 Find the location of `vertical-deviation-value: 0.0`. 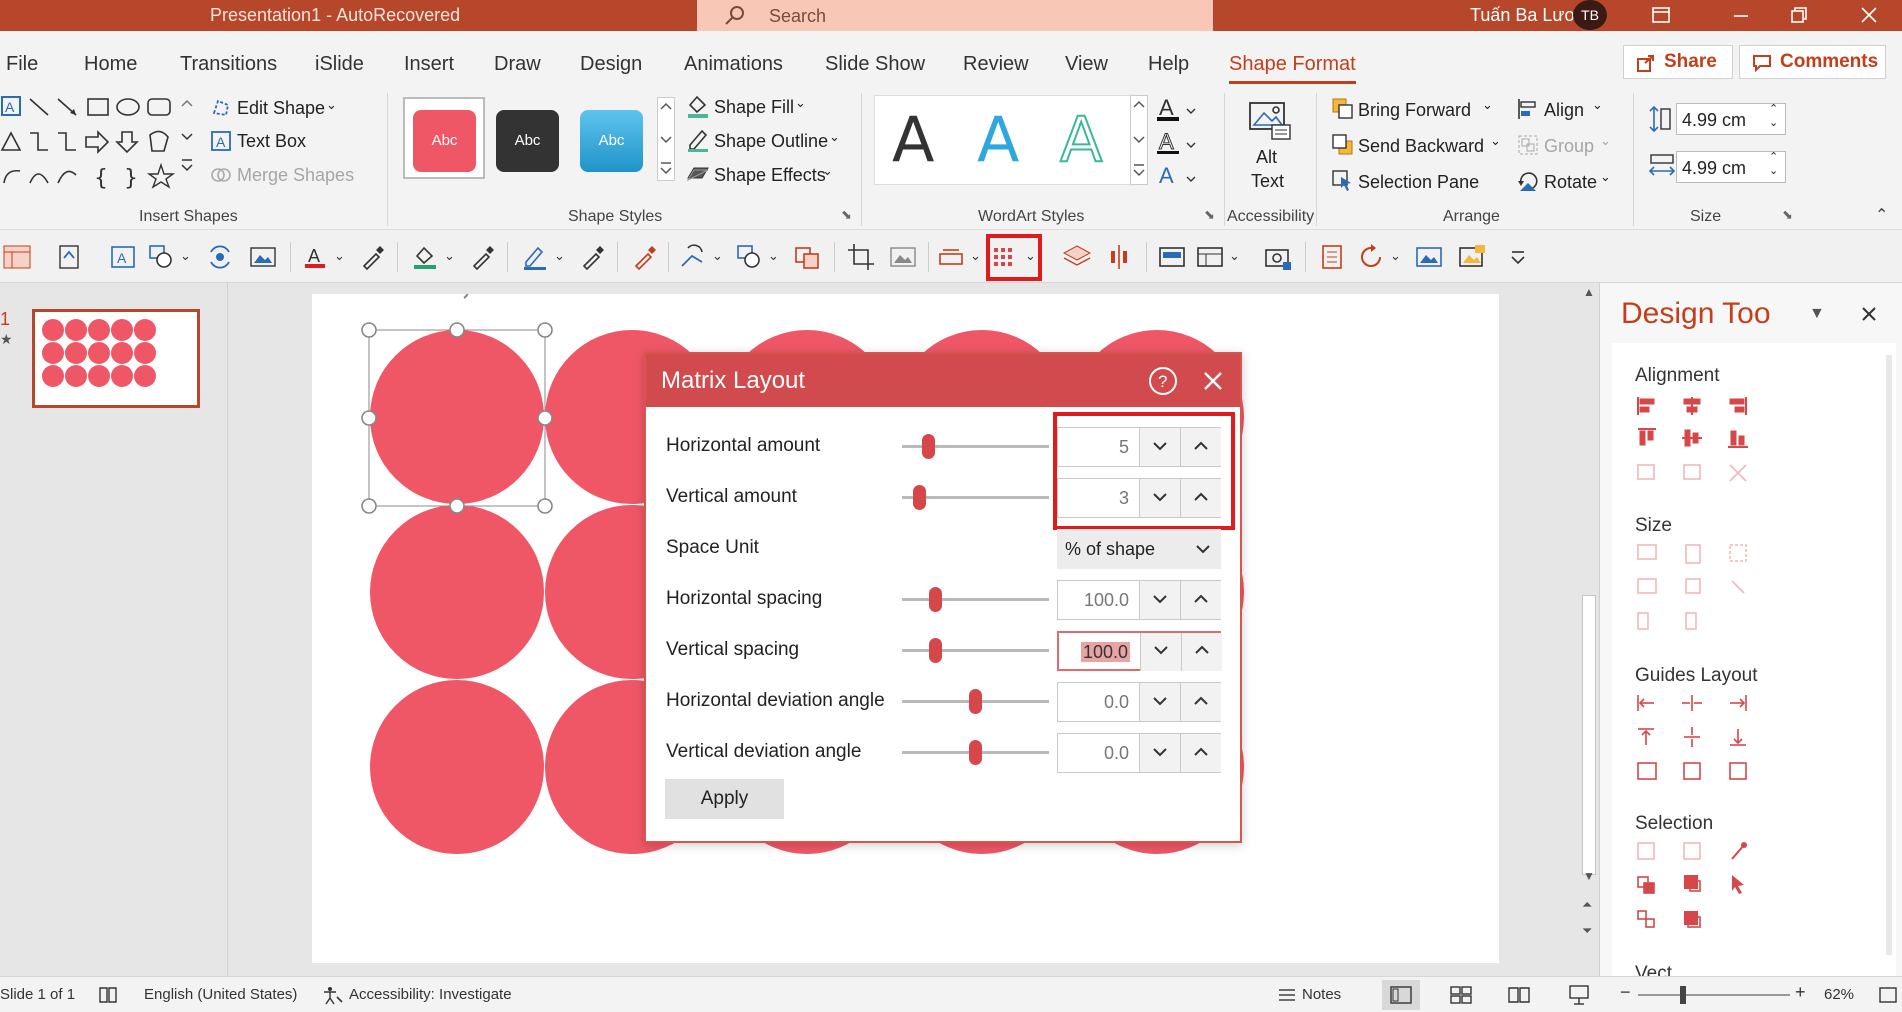

vertical-deviation-value: 0.0 is located at coordinates (1098, 753).